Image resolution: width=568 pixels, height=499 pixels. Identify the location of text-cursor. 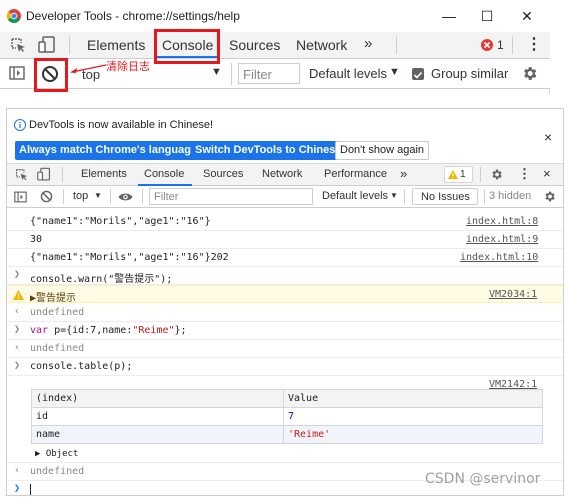
(30, 489).